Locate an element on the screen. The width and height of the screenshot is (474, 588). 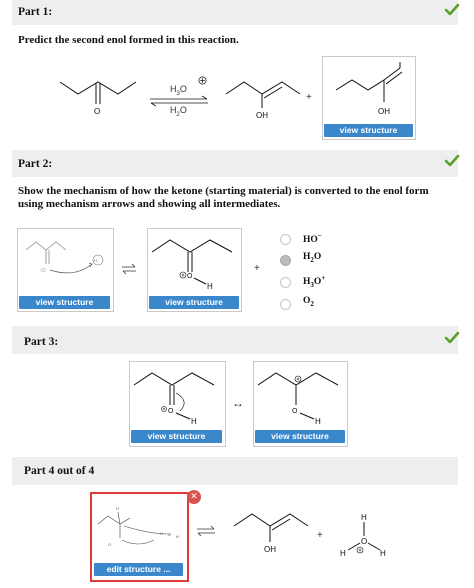
part1-plus: + is located at coordinates (309, 97).